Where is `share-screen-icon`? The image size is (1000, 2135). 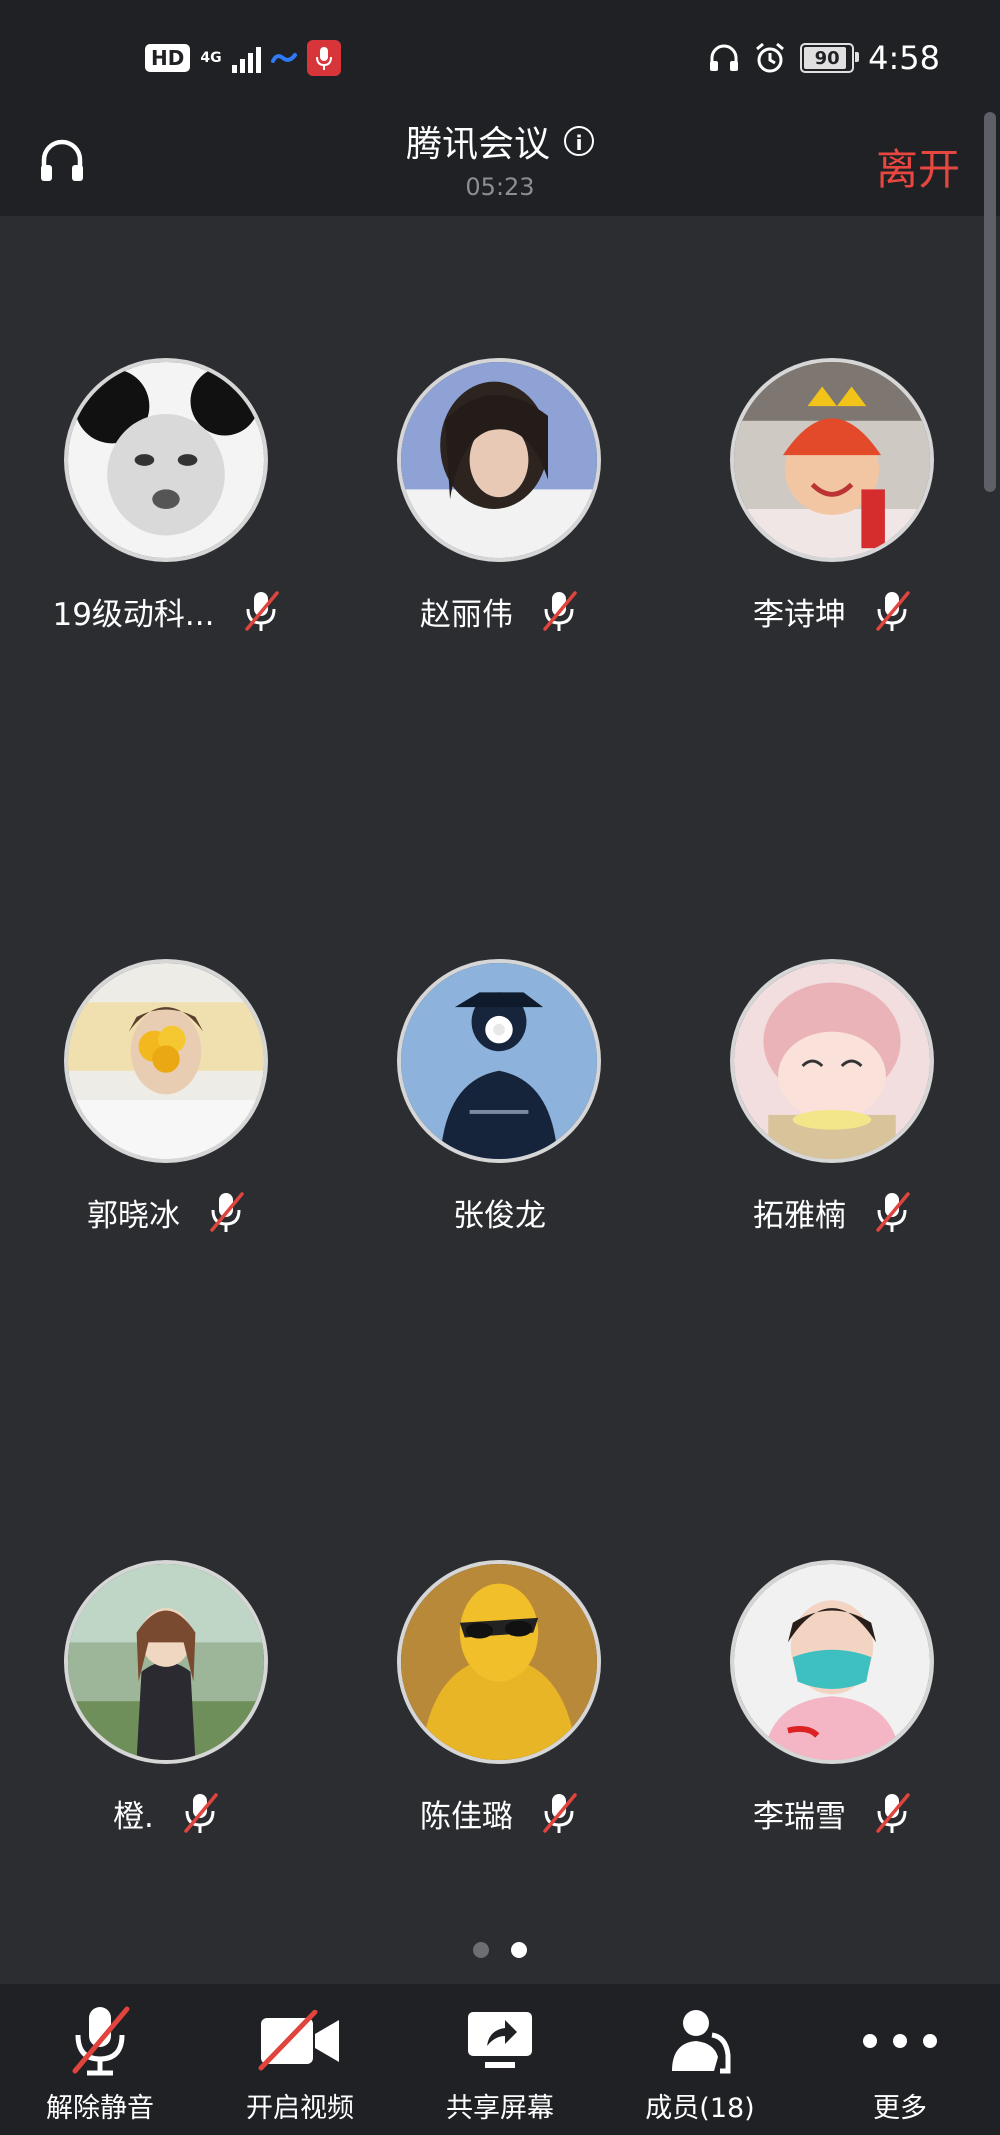 share-screen-icon is located at coordinates (500, 2040).